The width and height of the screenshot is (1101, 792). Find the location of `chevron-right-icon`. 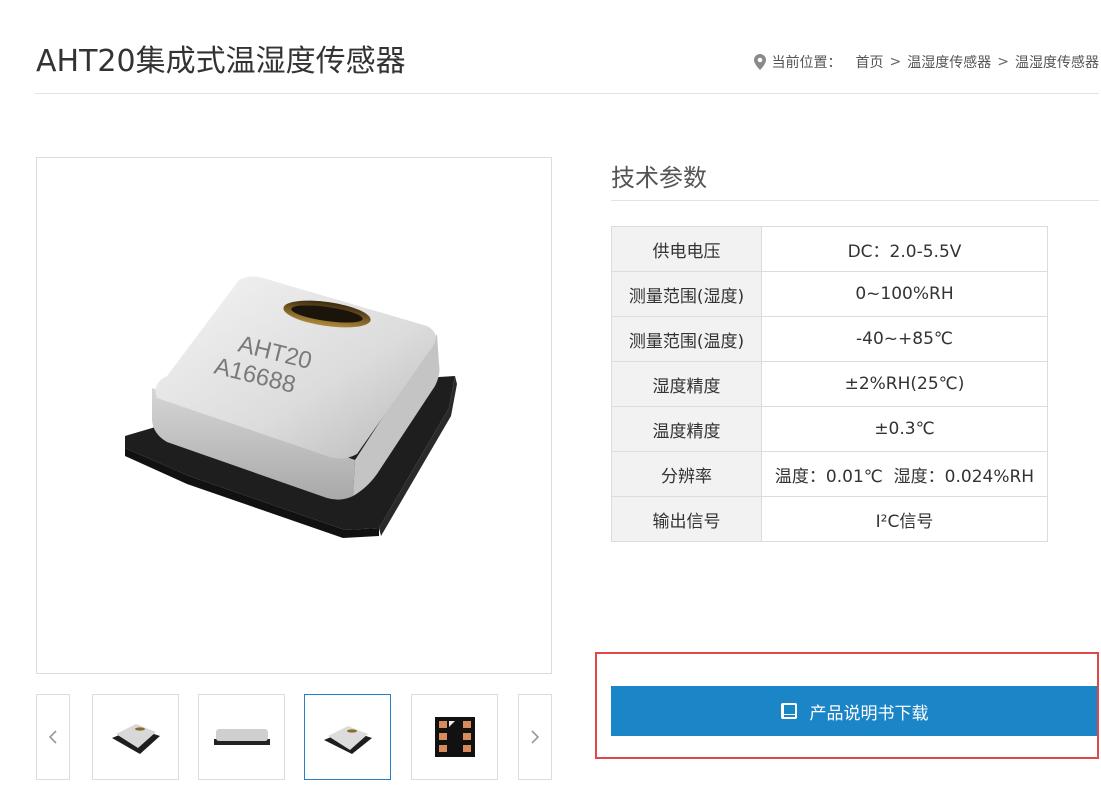

chevron-right-icon is located at coordinates (535, 737).